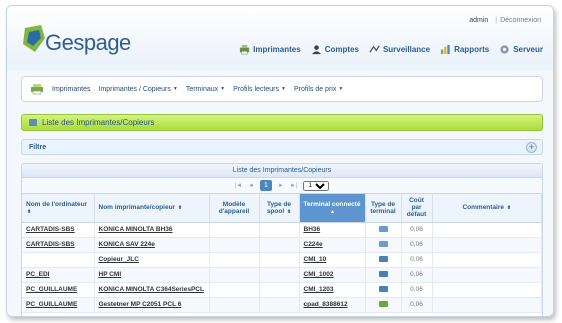  I want to click on prev-page-button: ◄, so click(251, 186).